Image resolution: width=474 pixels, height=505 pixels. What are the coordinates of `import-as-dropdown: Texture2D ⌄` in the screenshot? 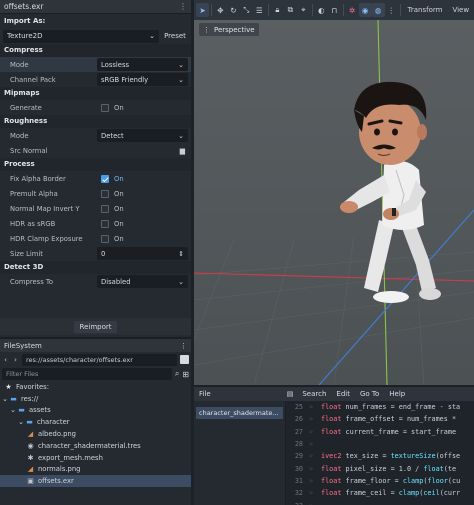 It's located at (81, 36).